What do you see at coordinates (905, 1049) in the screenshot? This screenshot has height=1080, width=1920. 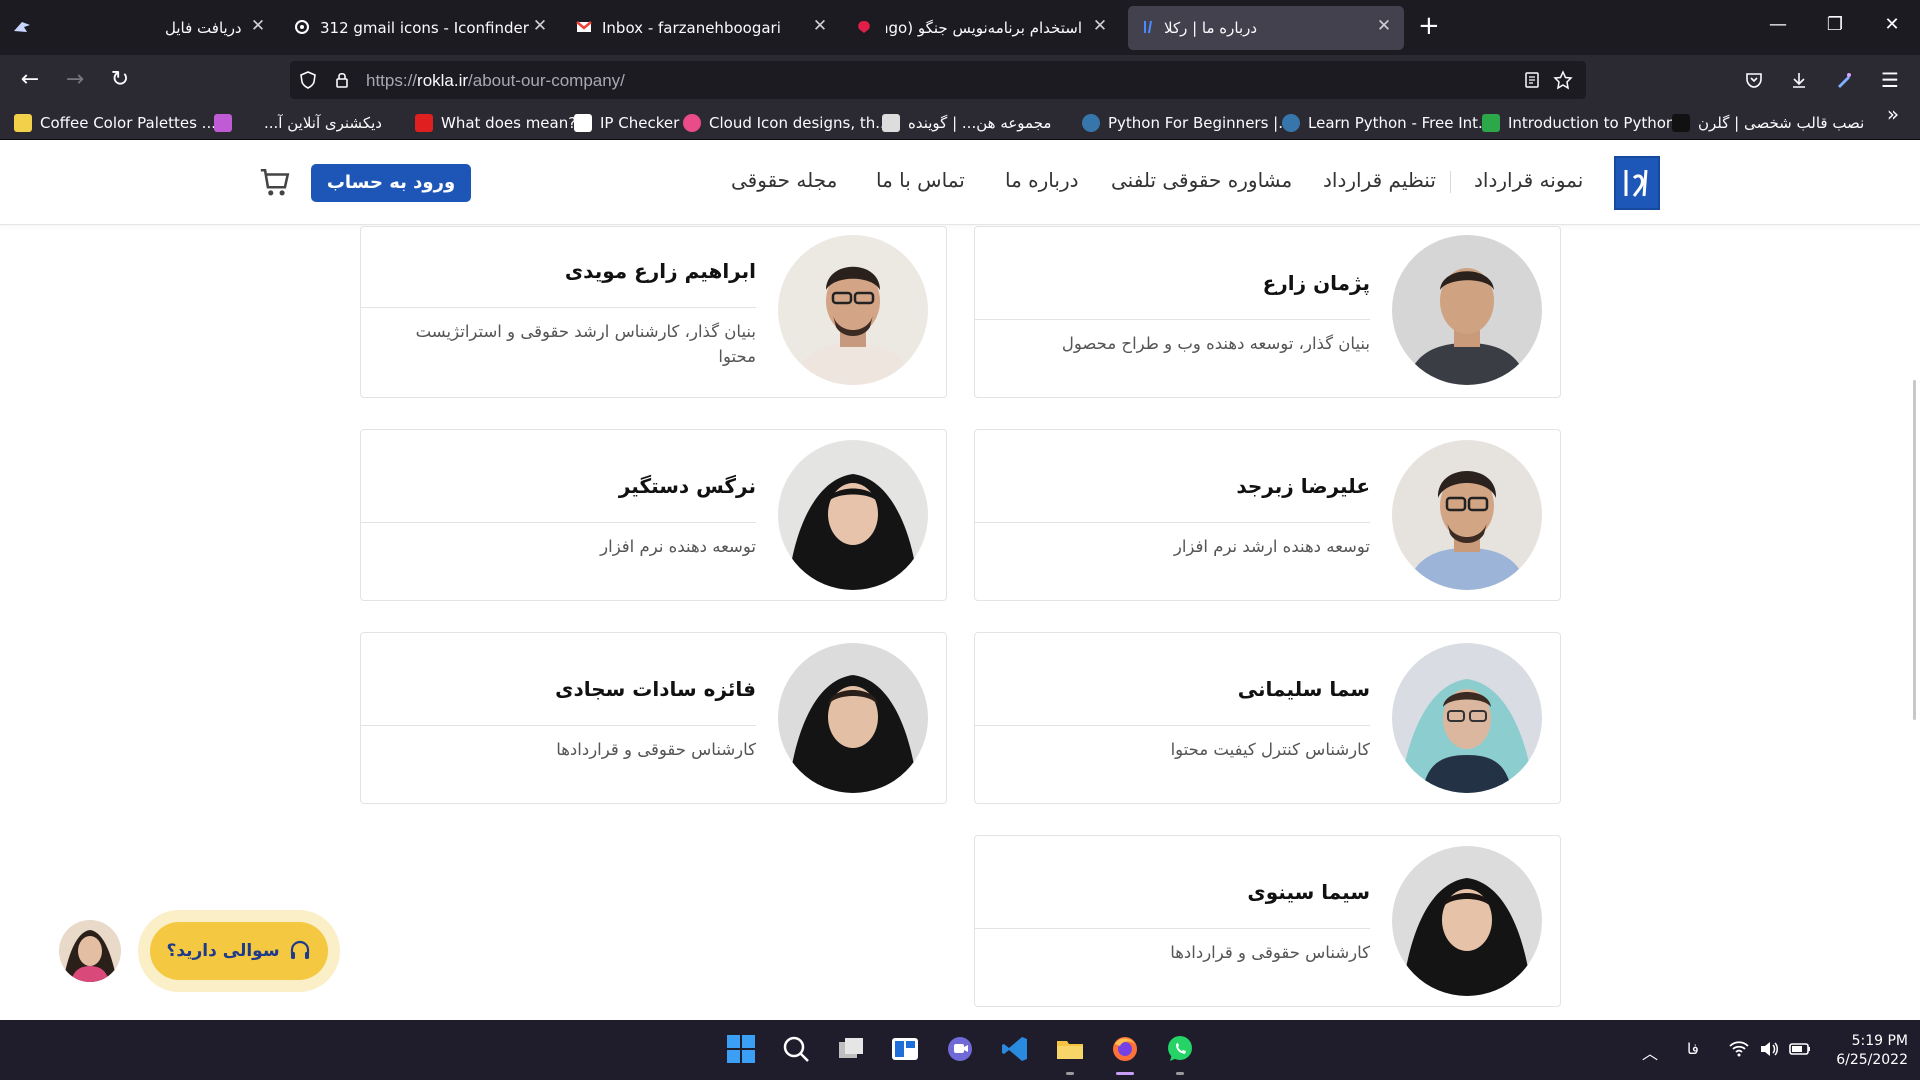 I see `widgets-icon` at bounding box center [905, 1049].